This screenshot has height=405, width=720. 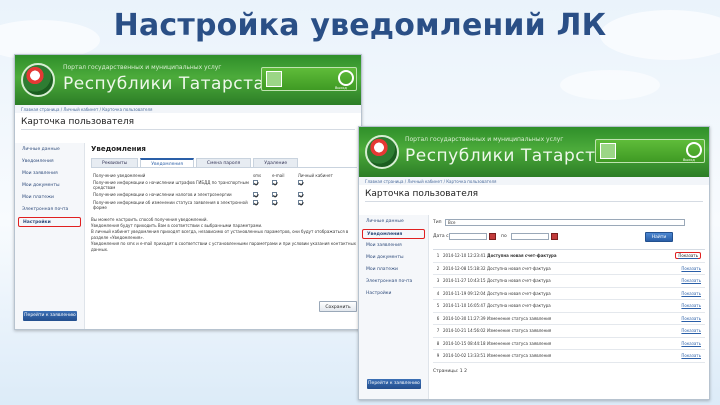 I want to click on row-date: 2014-11-19 09:12:04, so click(x=464, y=293).